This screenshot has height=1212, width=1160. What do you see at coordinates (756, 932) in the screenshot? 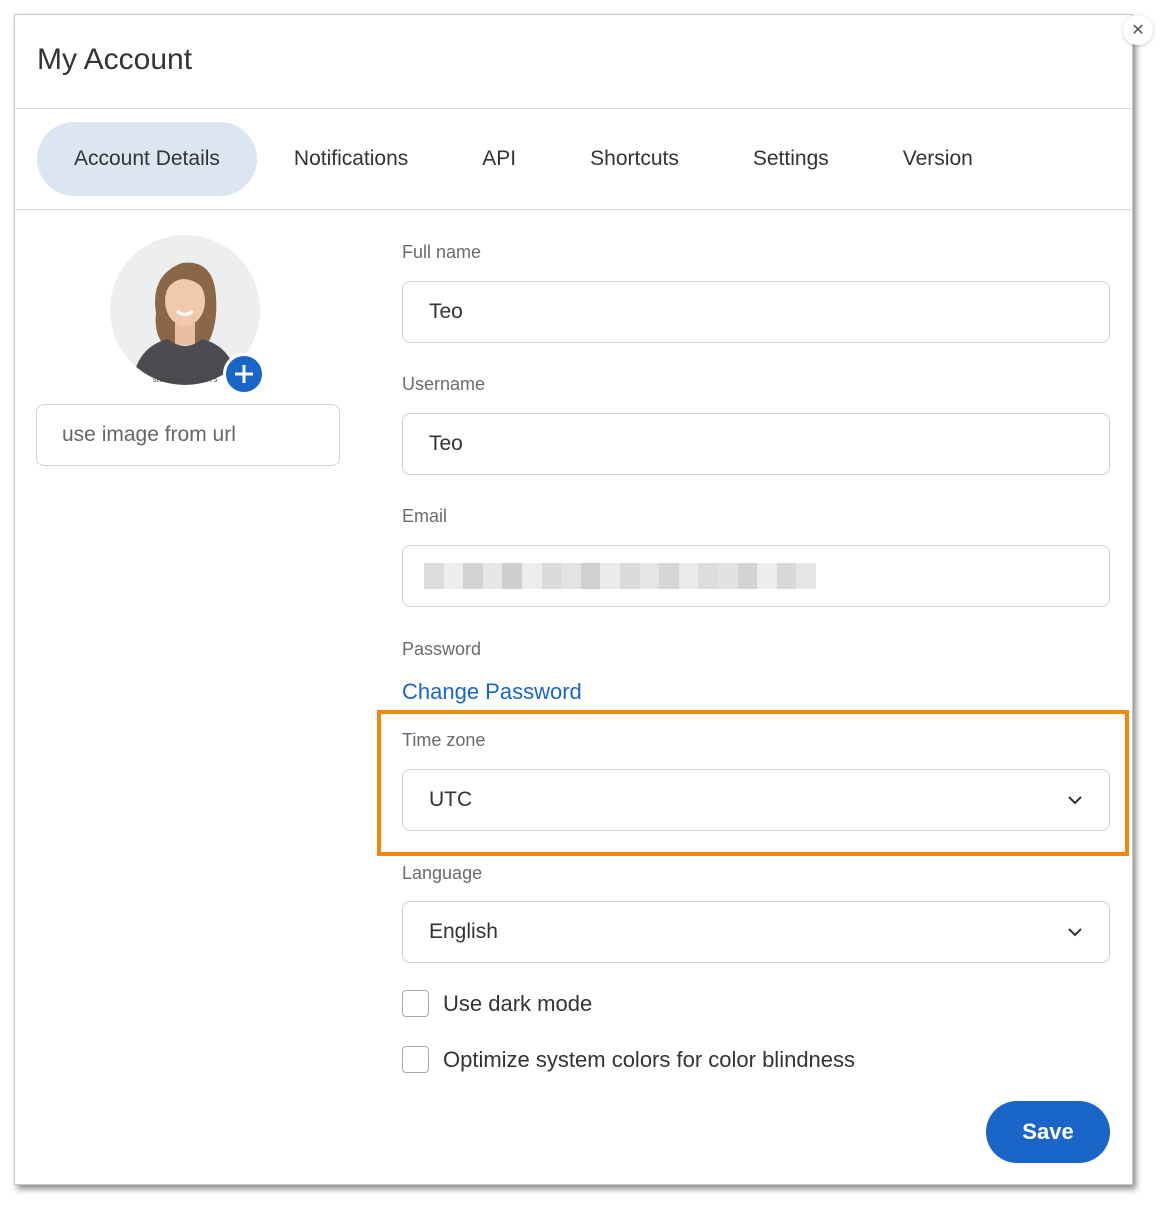
I see `language-select: English` at bounding box center [756, 932].